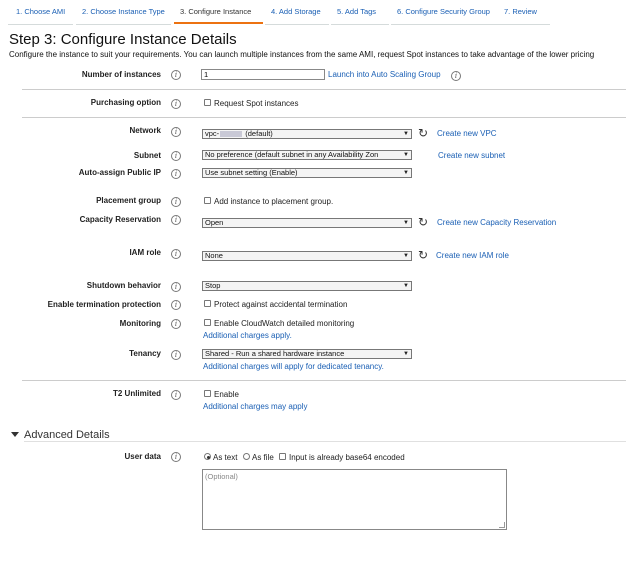  I want to click on placement-label: Placement group, so click(128, 200).